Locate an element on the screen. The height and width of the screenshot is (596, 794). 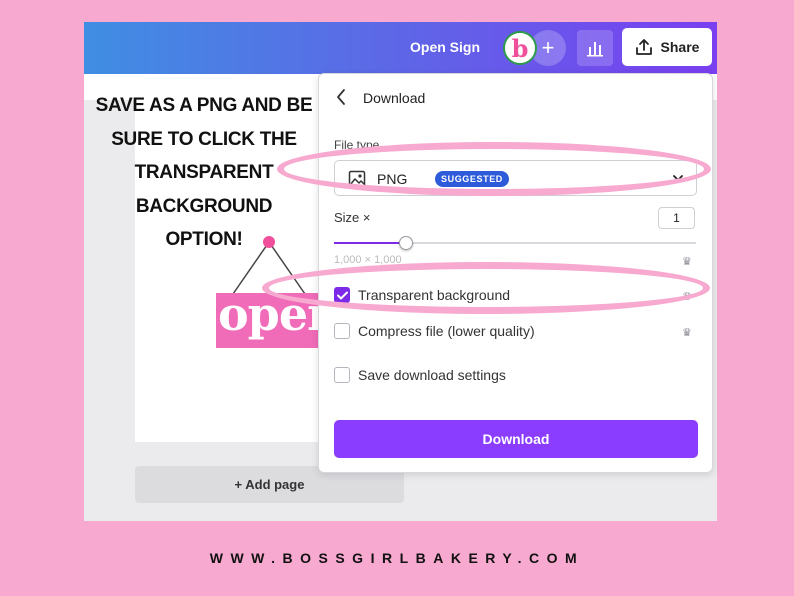
size-slider-thumb is located at coordinates (406, 243).